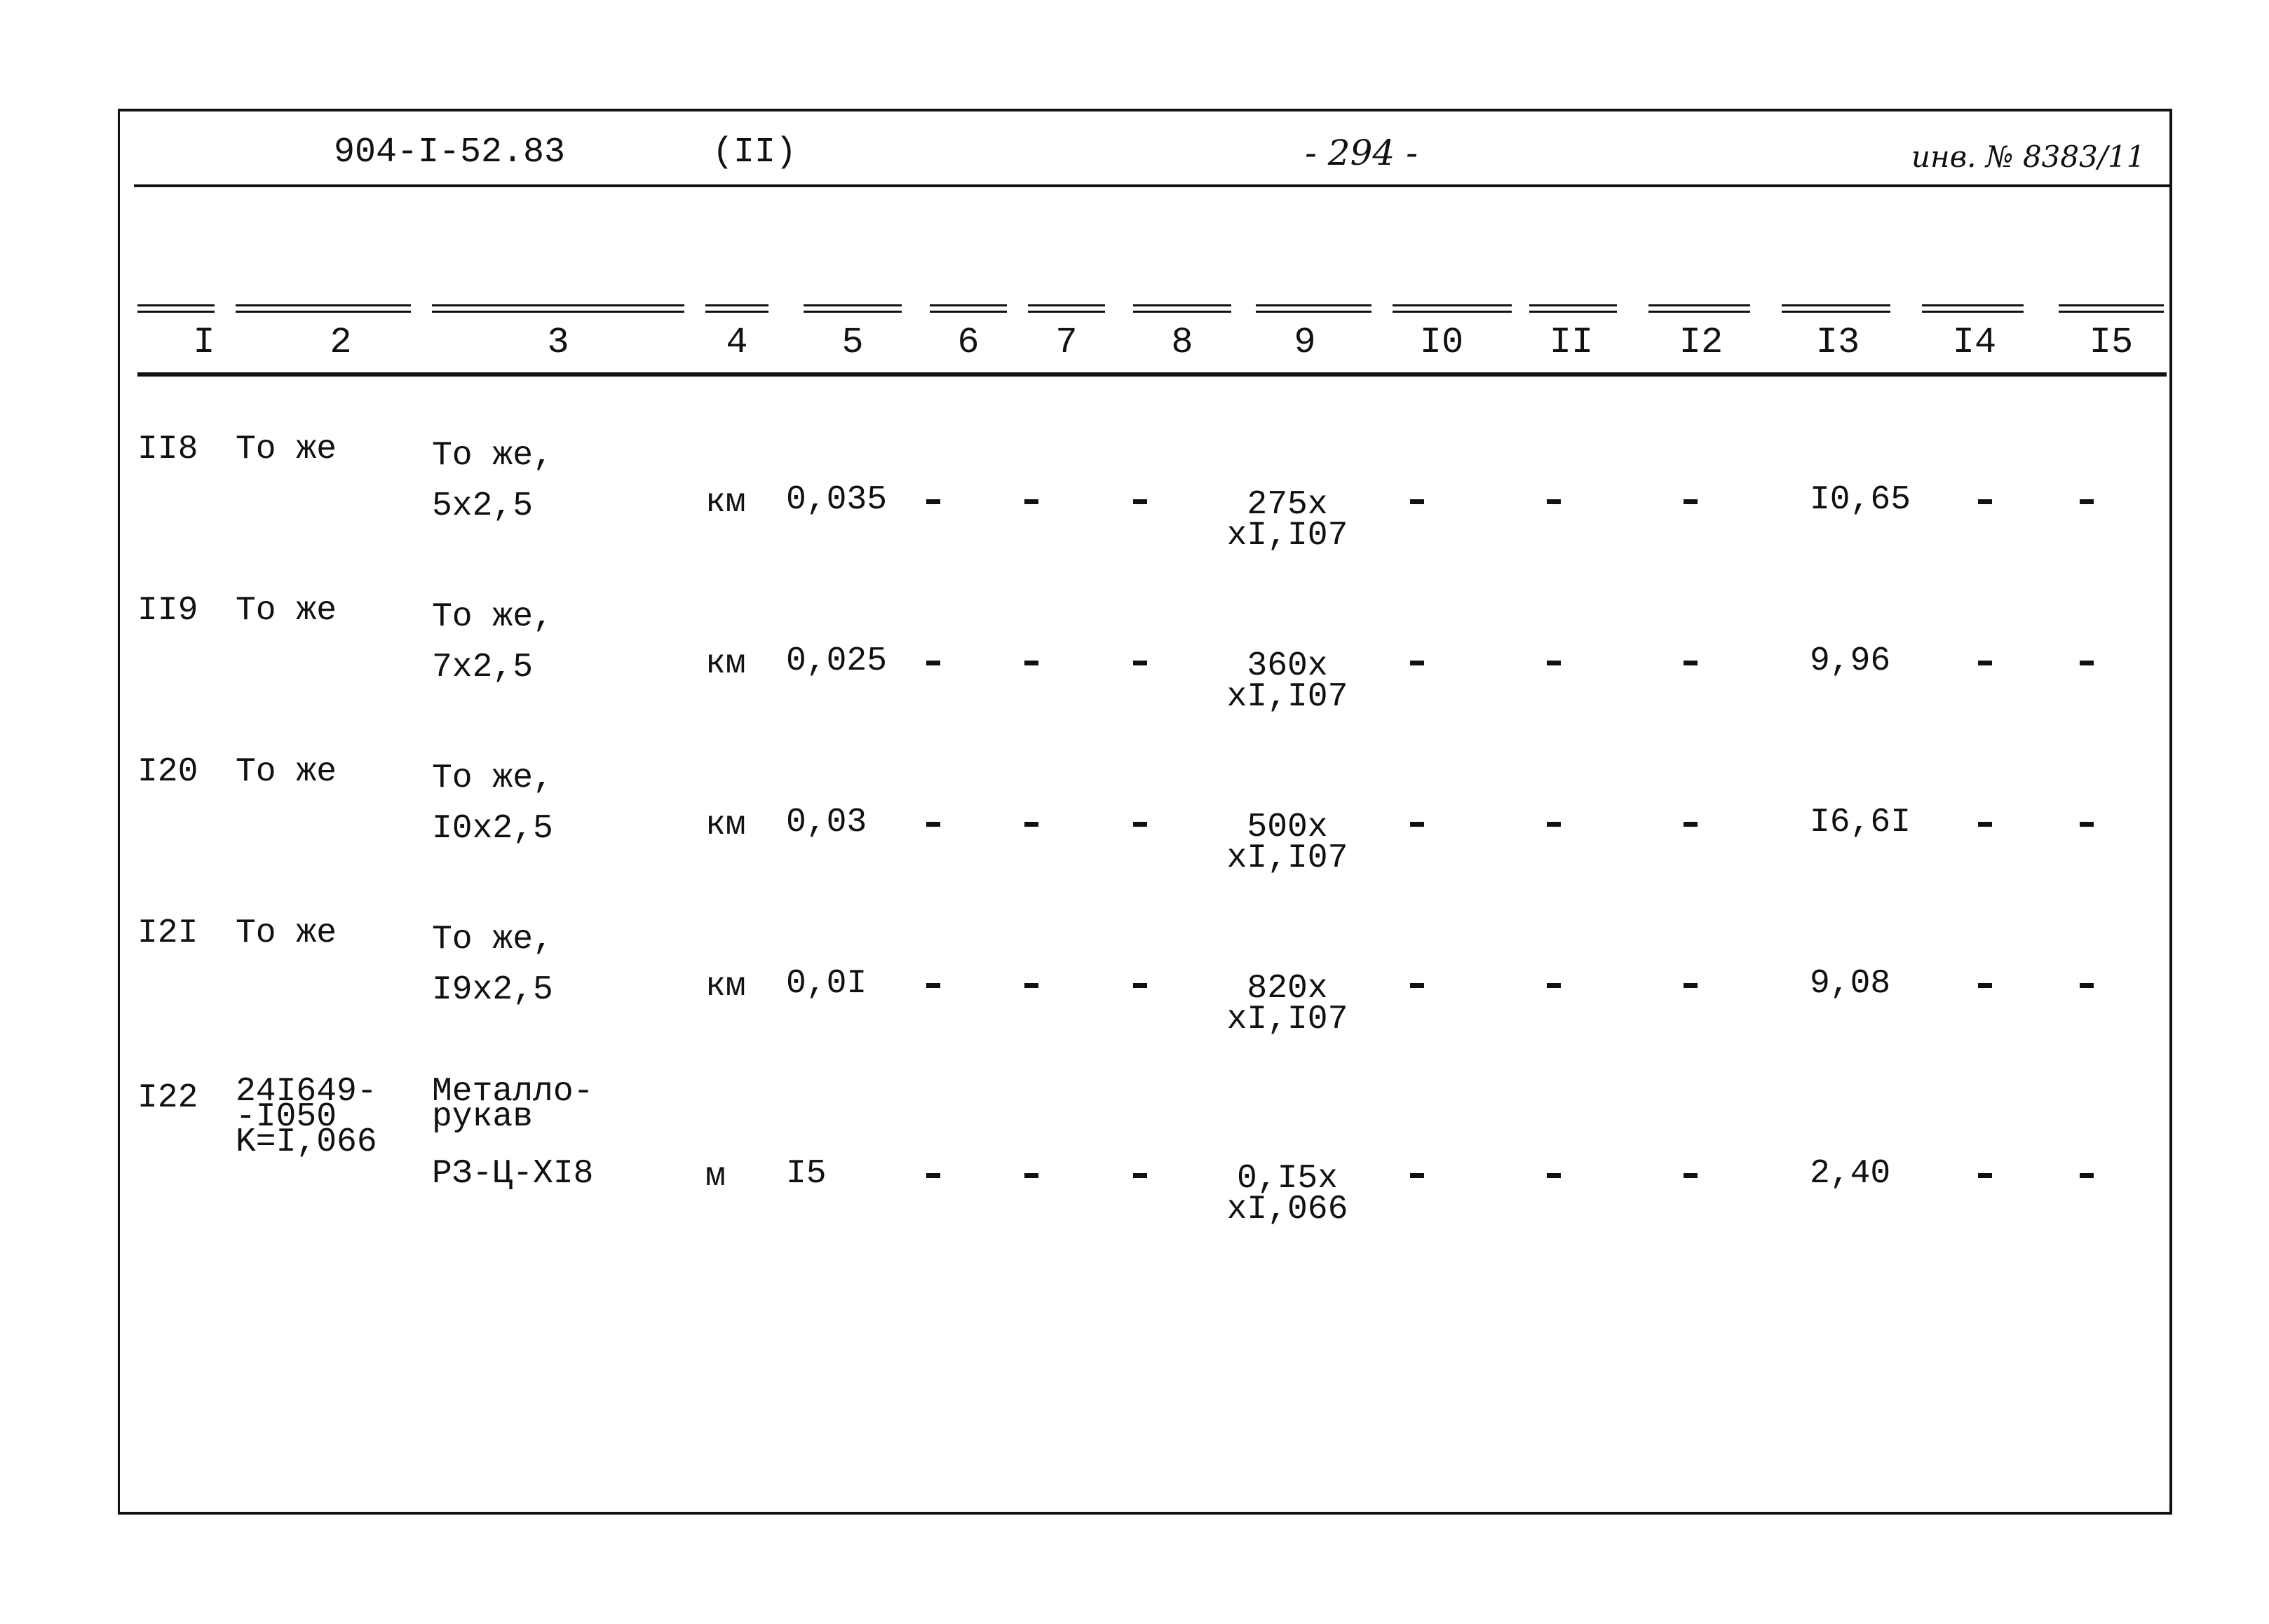 Image resolution: width=2269 pixels, height=1624 pixels. What do you see at coordinates (513, 1104) in the screenshot?
I see `item-name: Металло- рукав` at bounding box center [513, 1104].